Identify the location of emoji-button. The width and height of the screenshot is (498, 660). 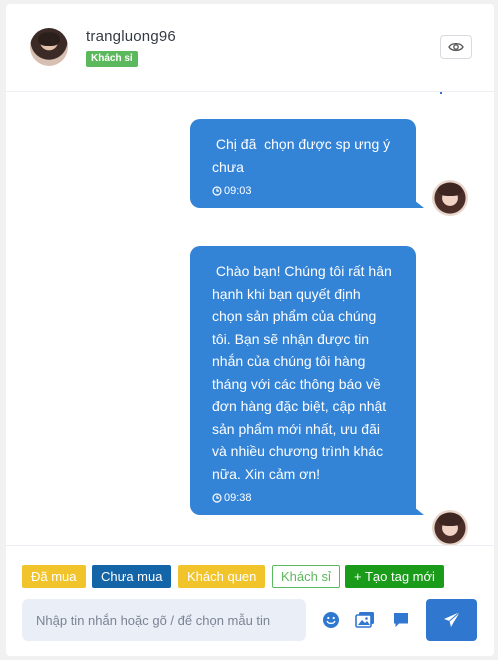
(331, 620).